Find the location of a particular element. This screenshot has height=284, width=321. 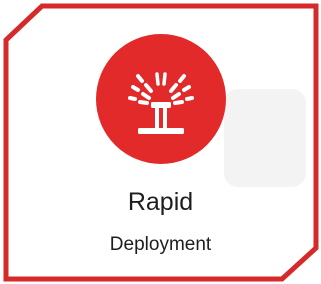

tile-title: Rapid is located at coordinates (160, 202).